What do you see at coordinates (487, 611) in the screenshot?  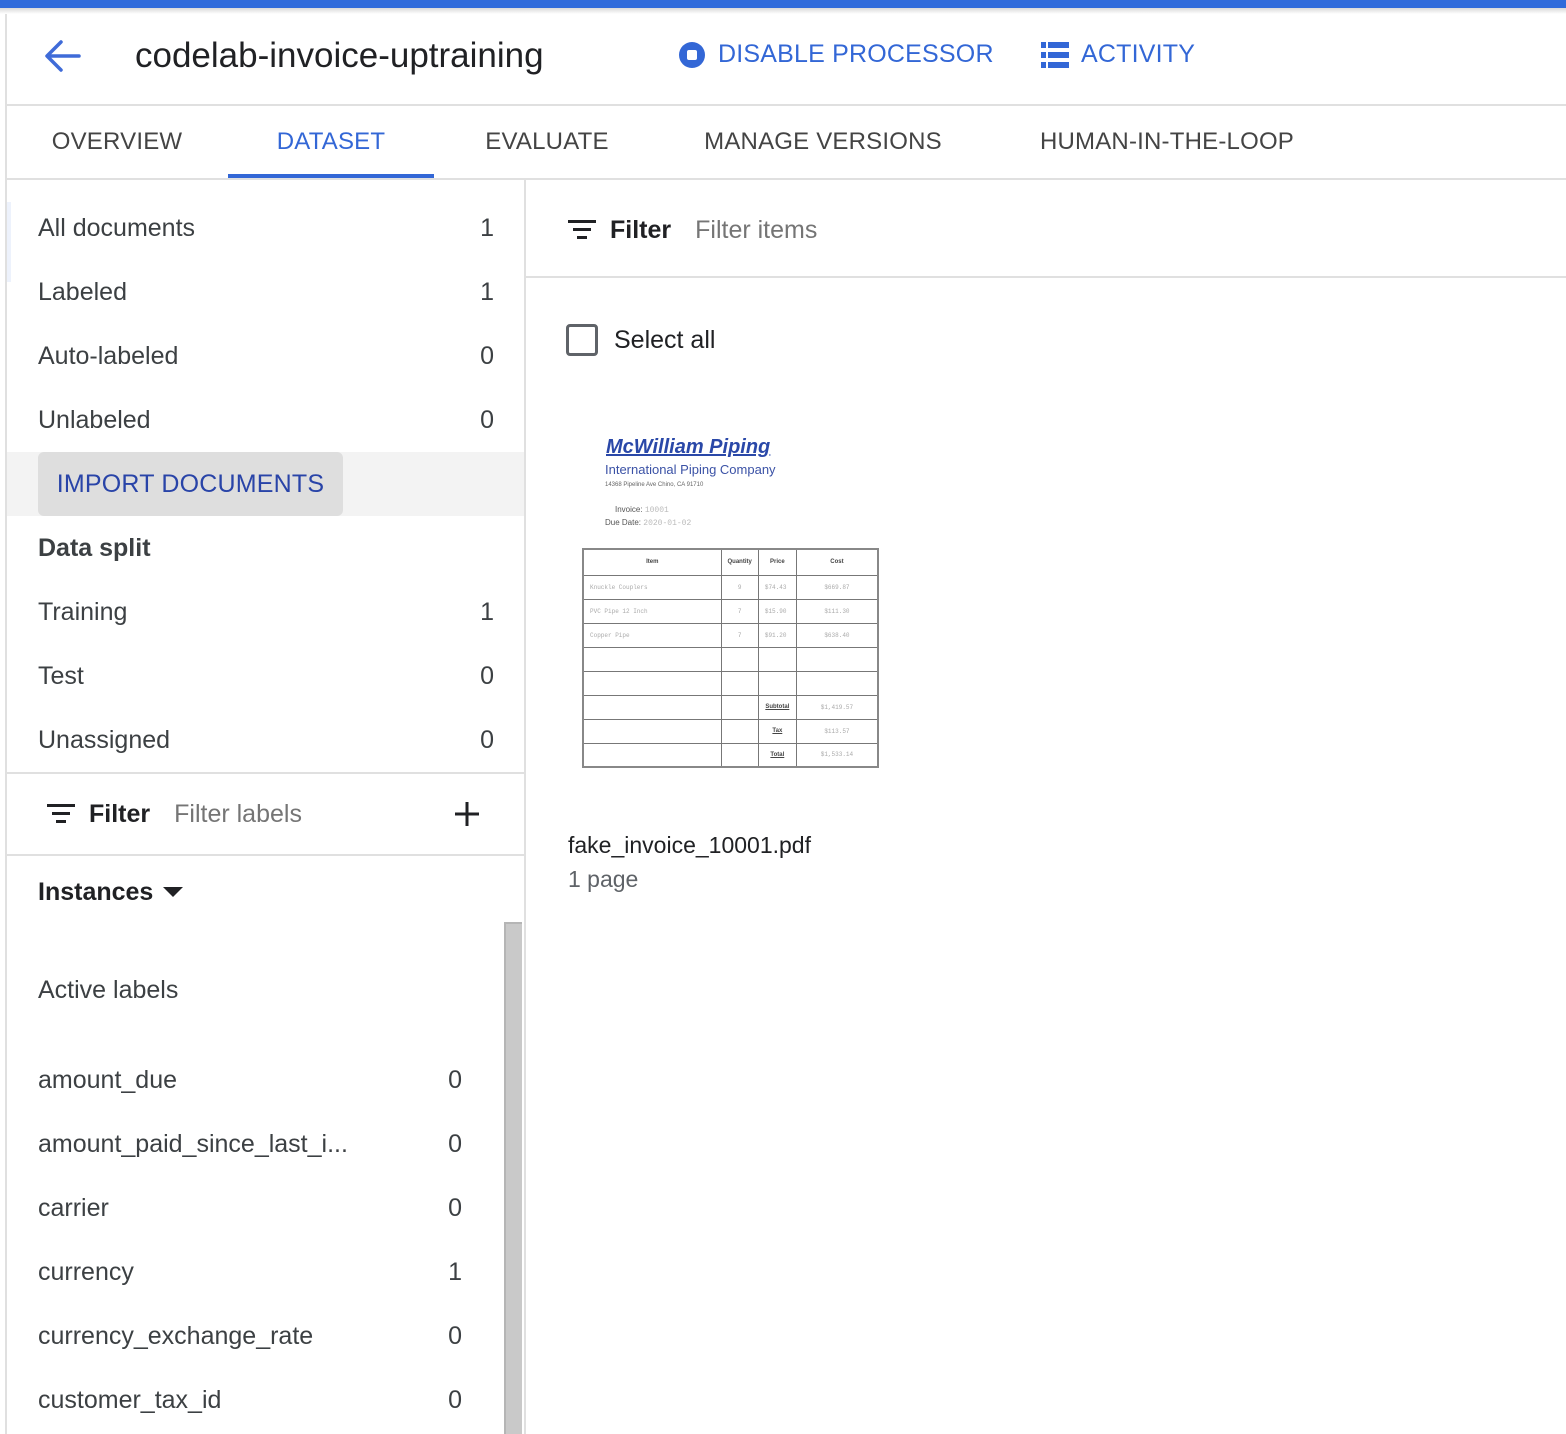 I see `split-count: 1` at bounding box center [487, 611].